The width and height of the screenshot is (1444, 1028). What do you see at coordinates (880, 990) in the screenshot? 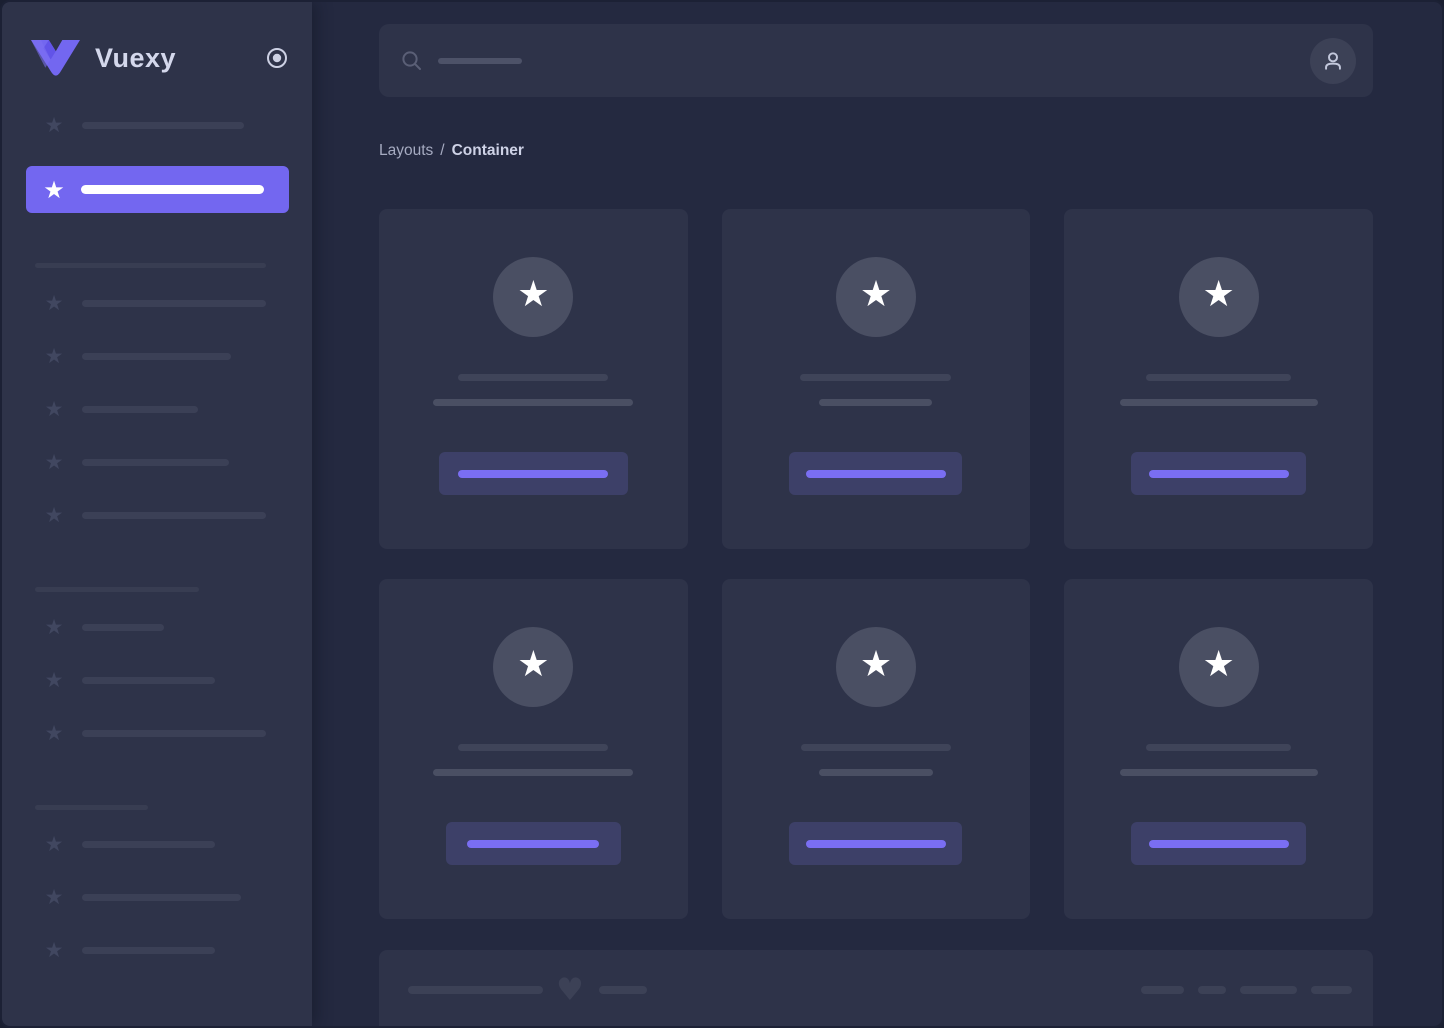
I see `footer-row: ♥` at bounding box center [880, 990].